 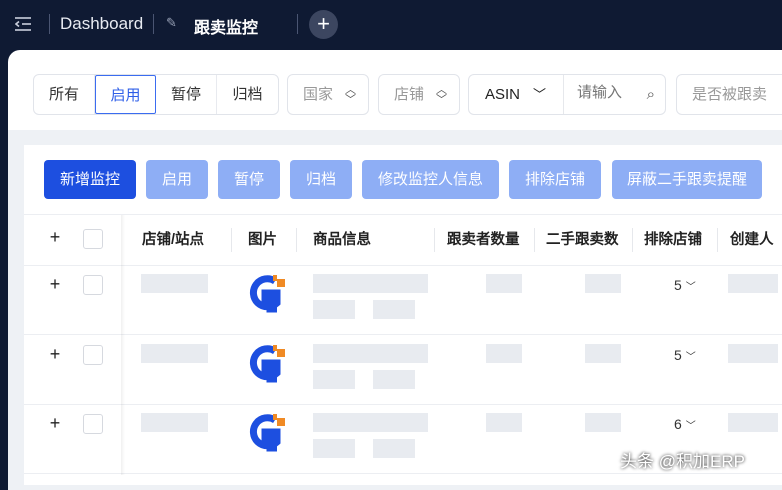 I want to click on excluded-stores-dropdown: 6 ﹀, so click(x=685, y=424).